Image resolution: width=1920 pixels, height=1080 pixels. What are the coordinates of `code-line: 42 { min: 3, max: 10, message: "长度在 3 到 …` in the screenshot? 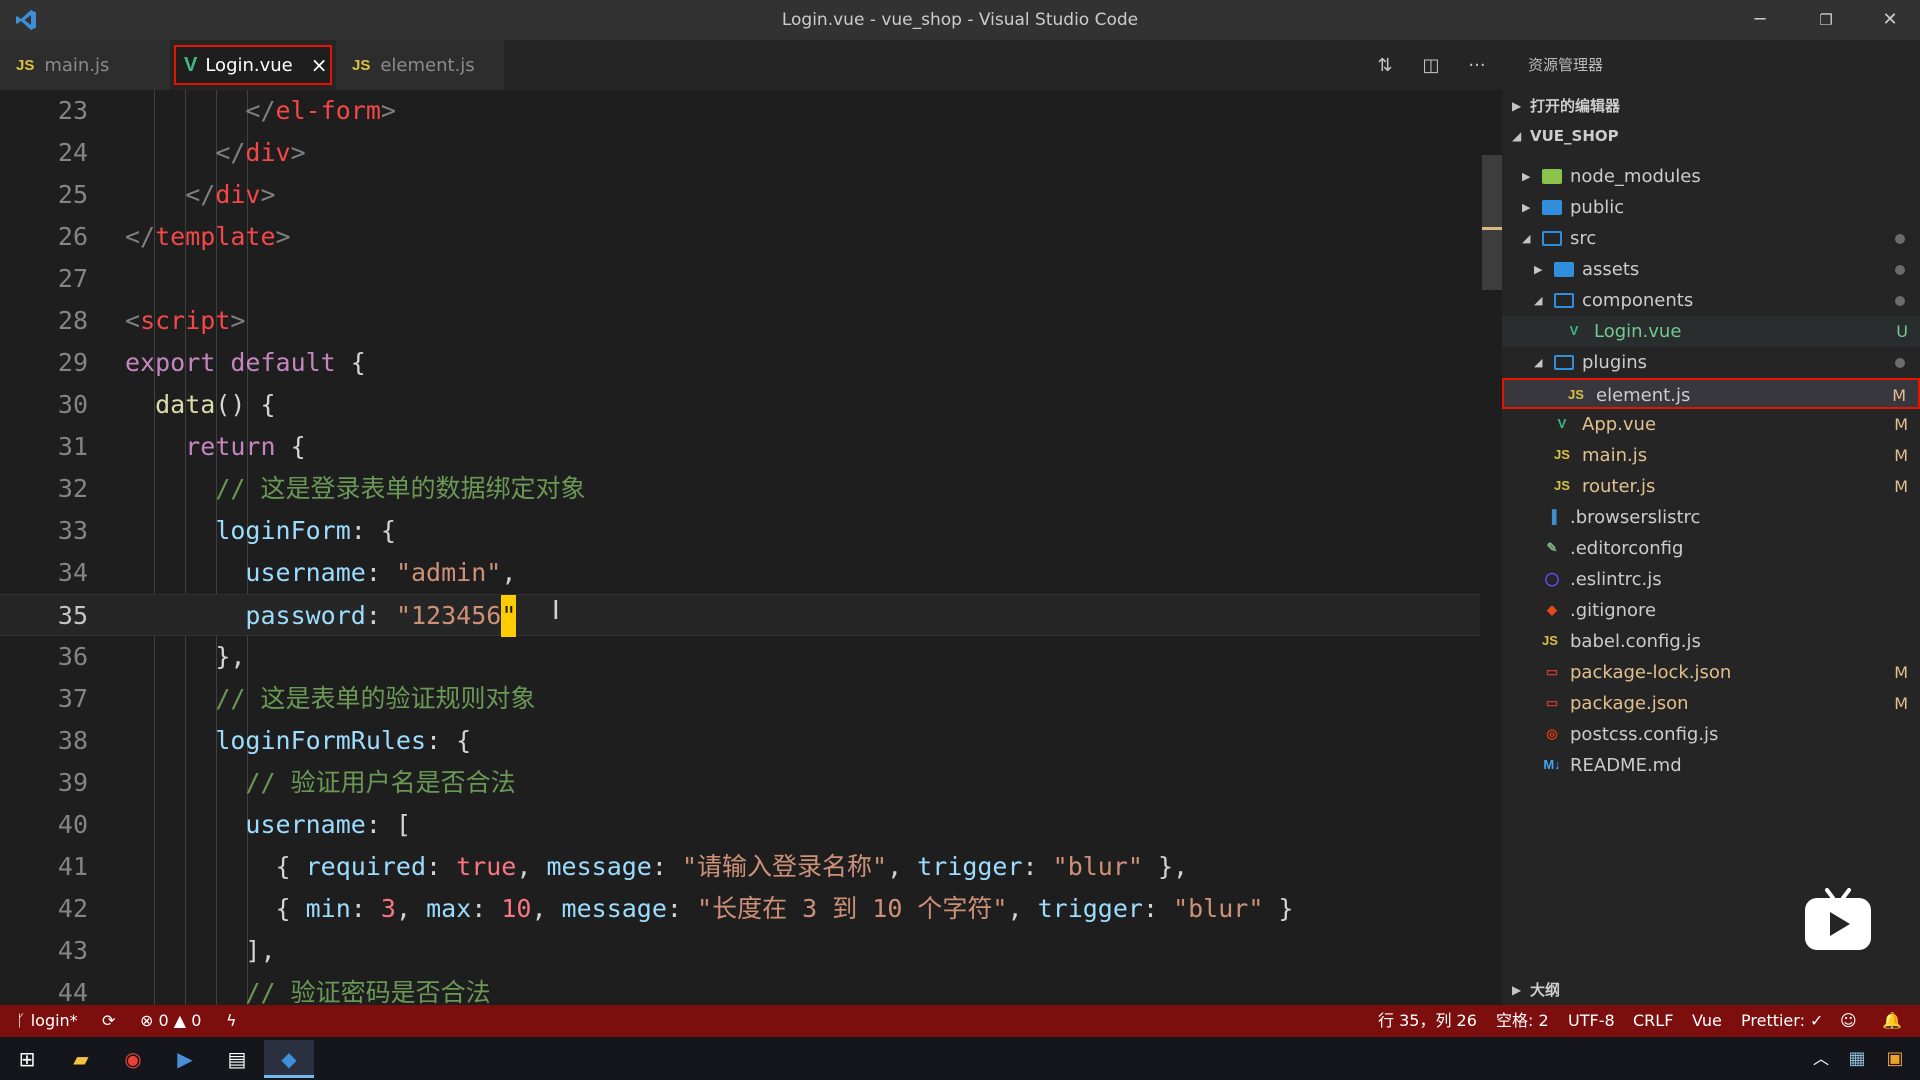 It's located at (740, 909).